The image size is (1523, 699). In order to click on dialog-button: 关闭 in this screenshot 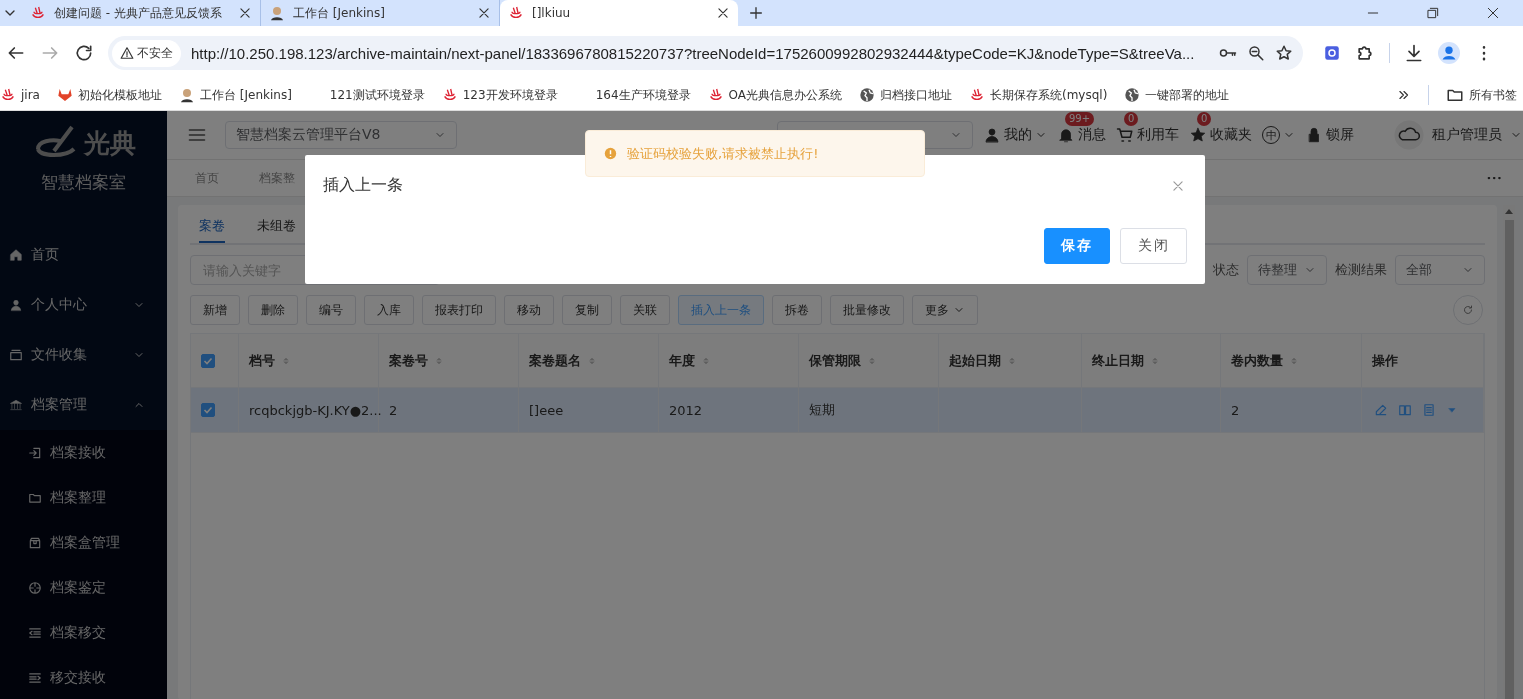, I will do `click(1153, 246)`.